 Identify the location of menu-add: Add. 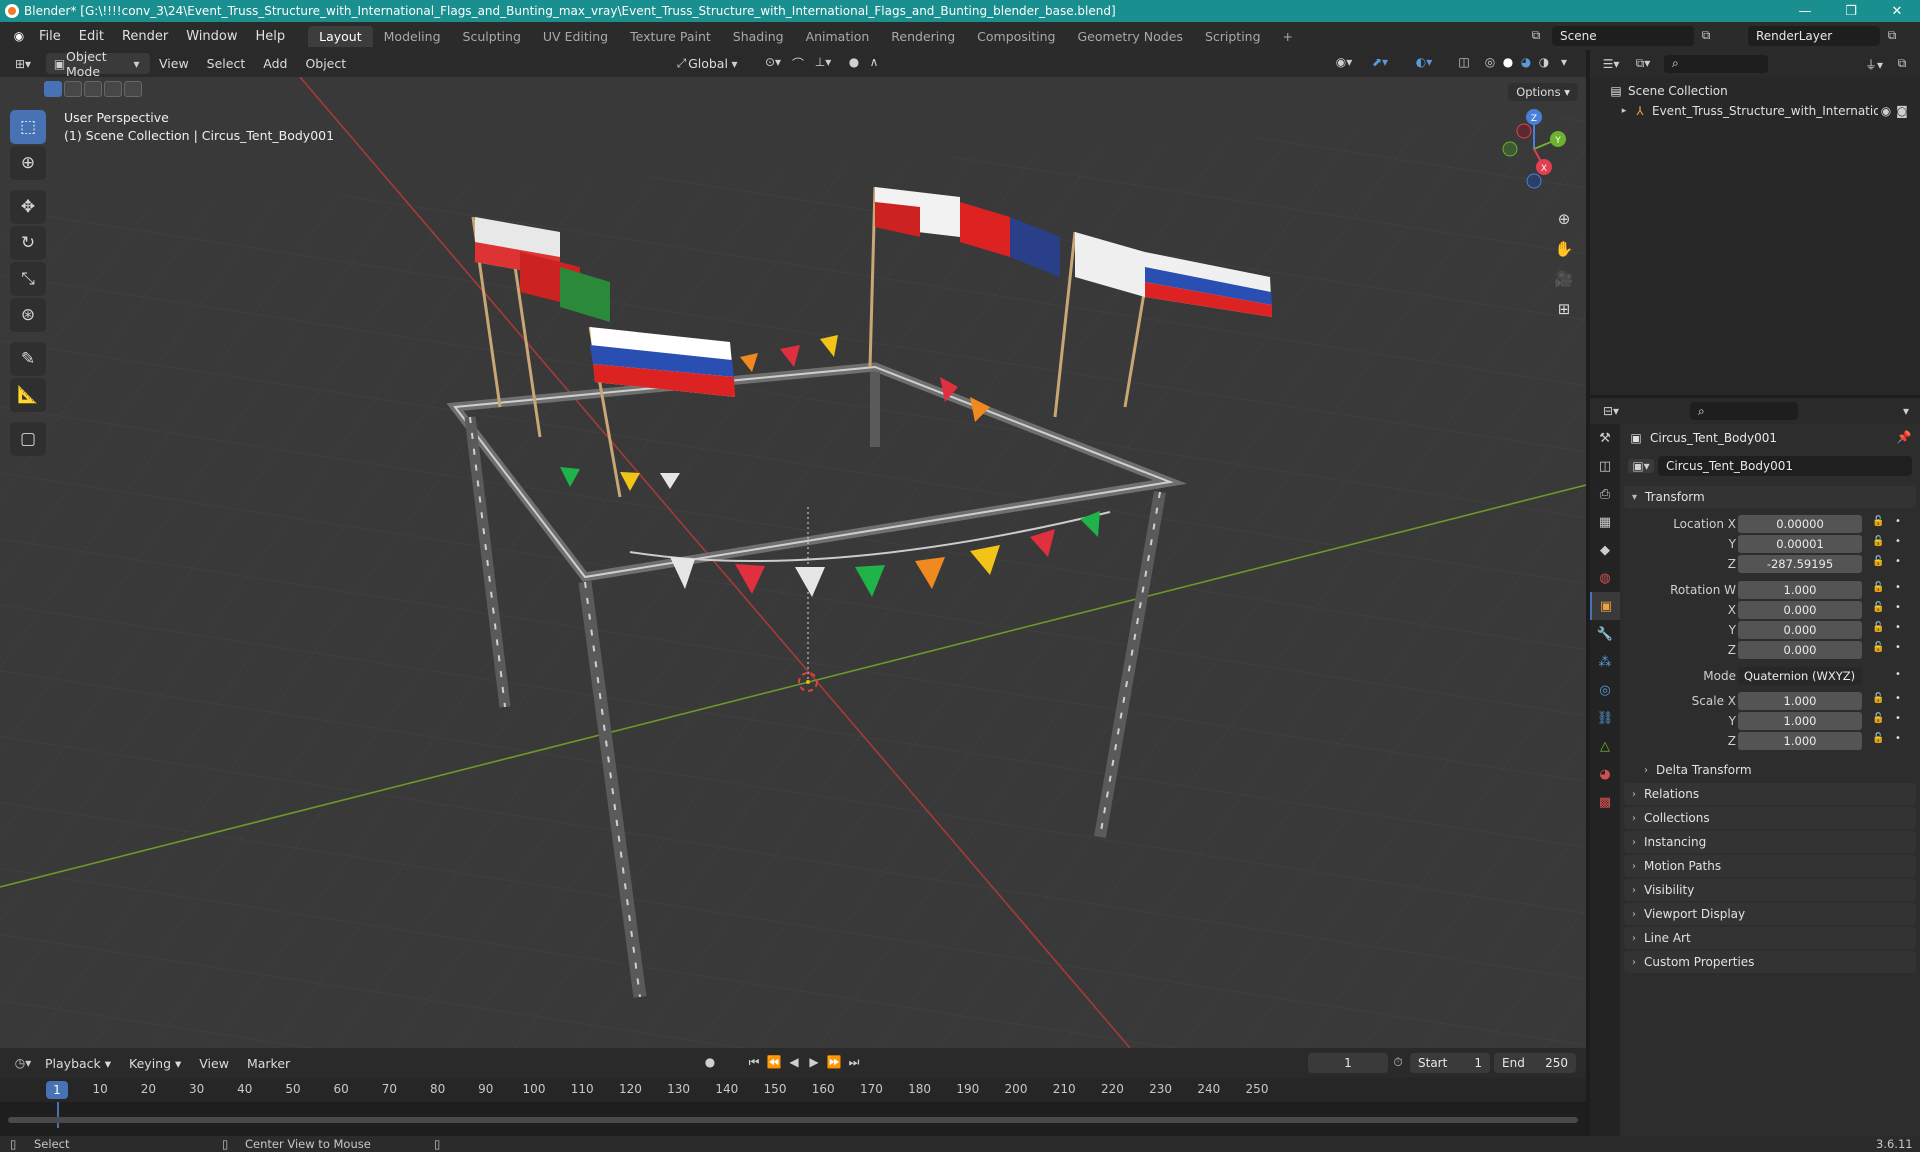
(275, 63).